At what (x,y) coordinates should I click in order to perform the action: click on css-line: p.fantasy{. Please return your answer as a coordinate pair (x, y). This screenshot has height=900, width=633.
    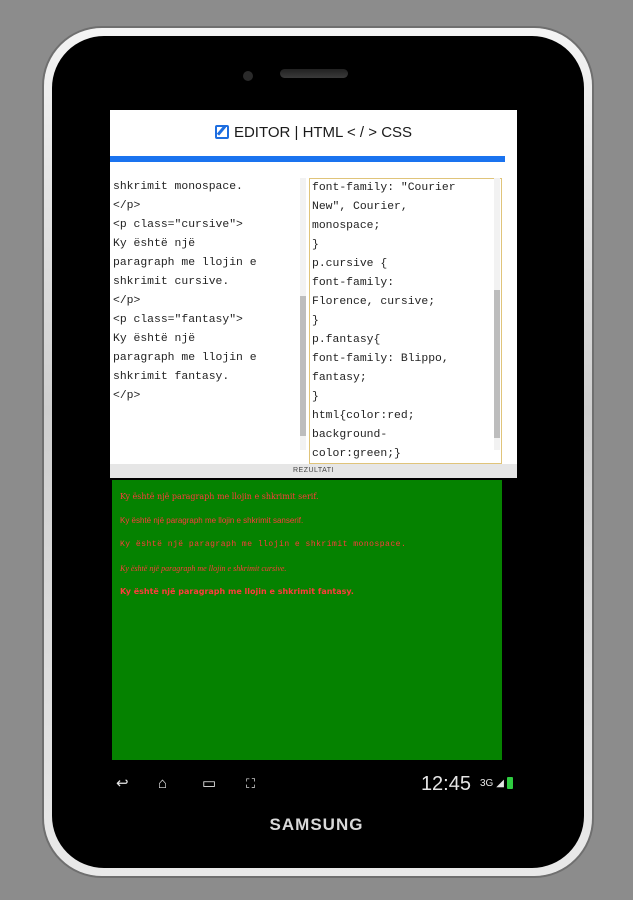
    Looking at the image, I should click on (346, 340).